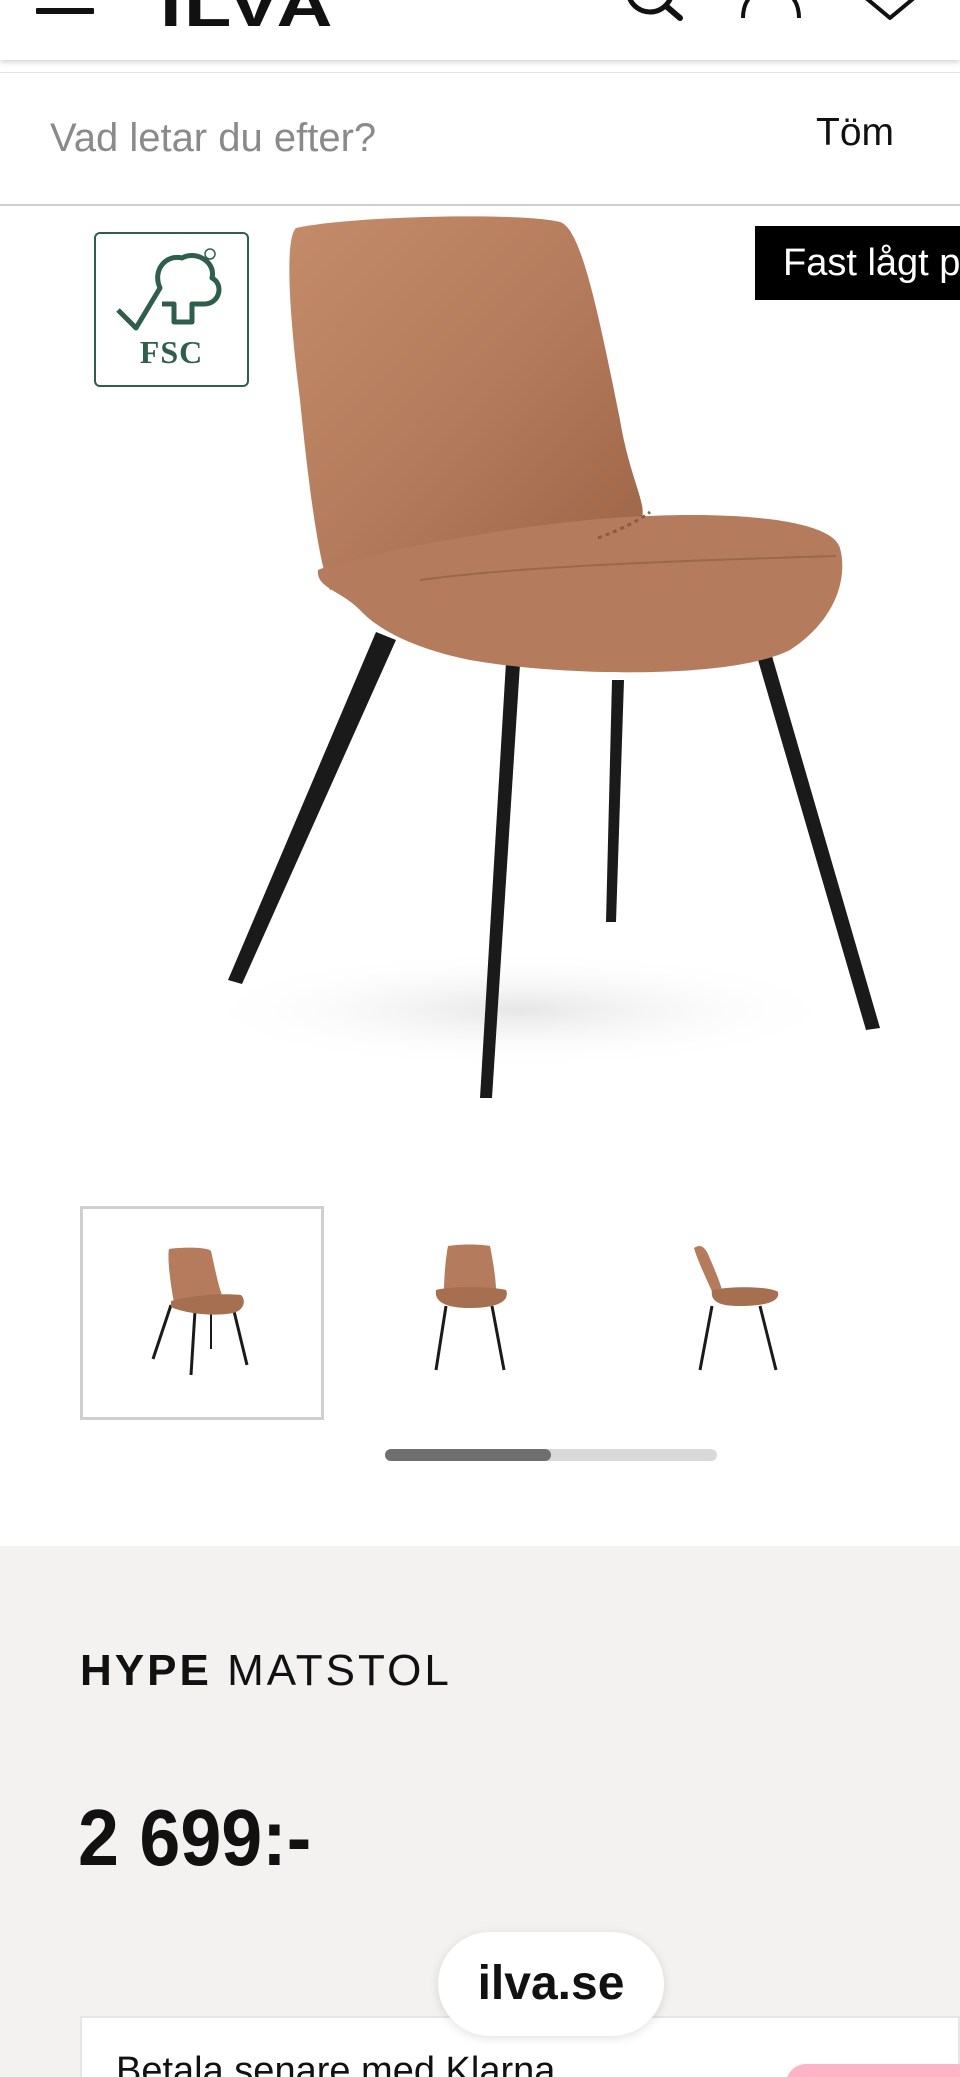  Describe the element at coordinates (336, 2063) in the screenshot. I see `klarna-text: Betala senare med Klarna` at that location.